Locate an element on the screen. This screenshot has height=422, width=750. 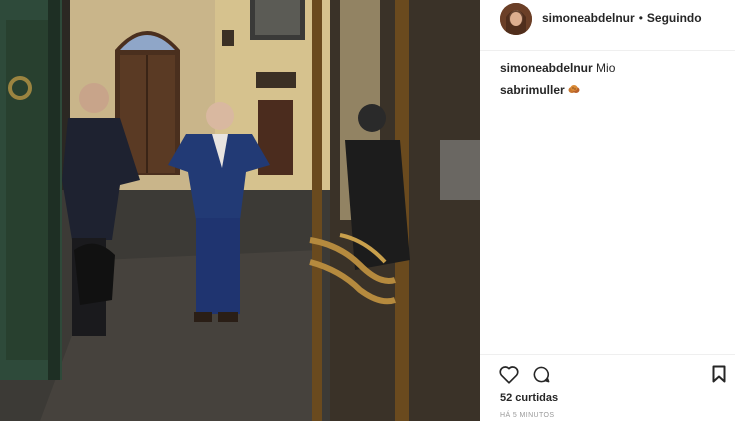
speech-bubble-icon is located at coordinates (541, 377).